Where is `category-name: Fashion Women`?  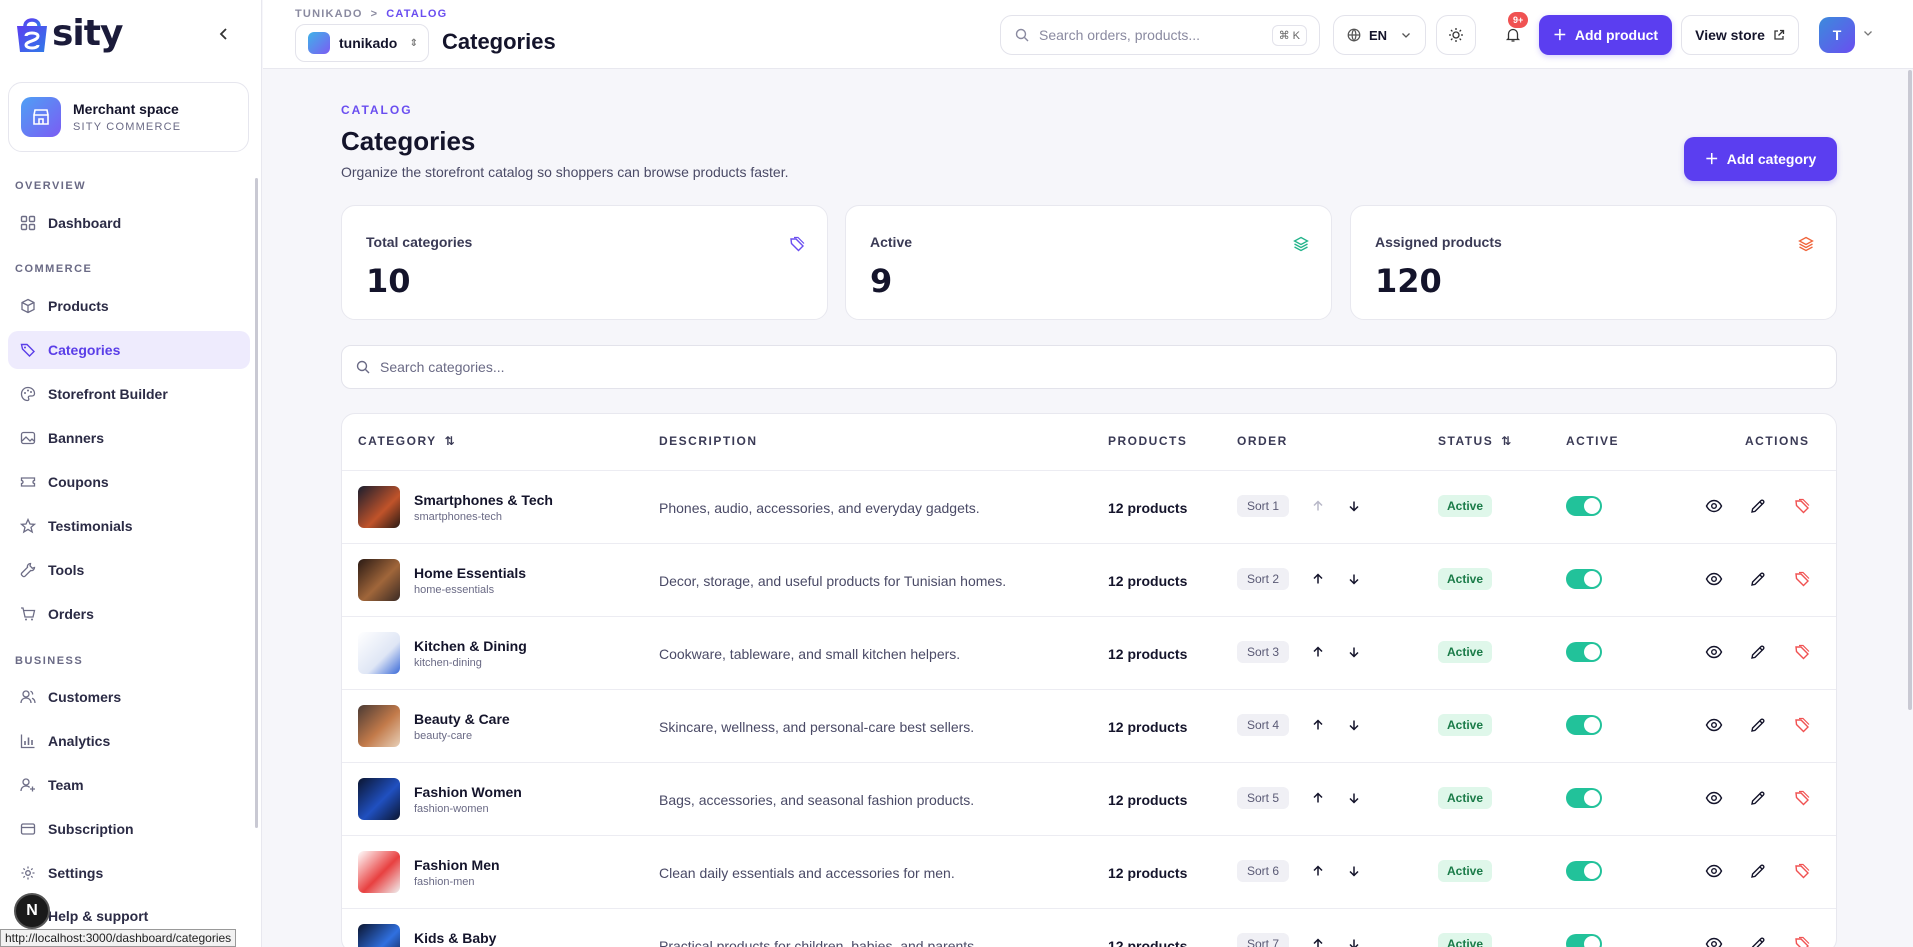 category-name: Fashion Women is located at coordinates (468, 792).